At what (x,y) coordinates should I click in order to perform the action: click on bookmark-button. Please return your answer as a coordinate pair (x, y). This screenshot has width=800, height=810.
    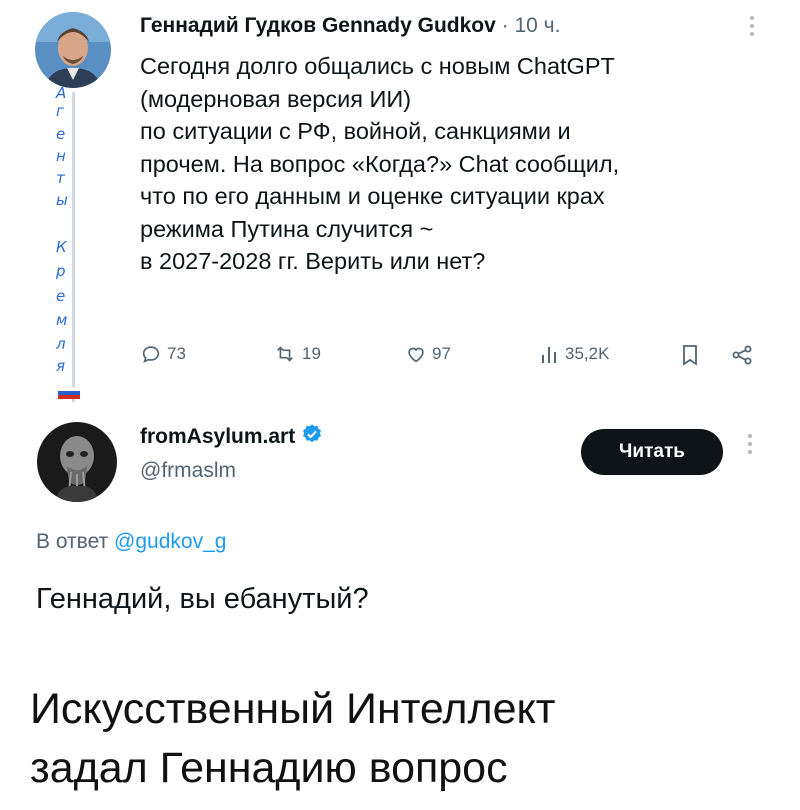
    Looking at the image, I should click on (690, 355).